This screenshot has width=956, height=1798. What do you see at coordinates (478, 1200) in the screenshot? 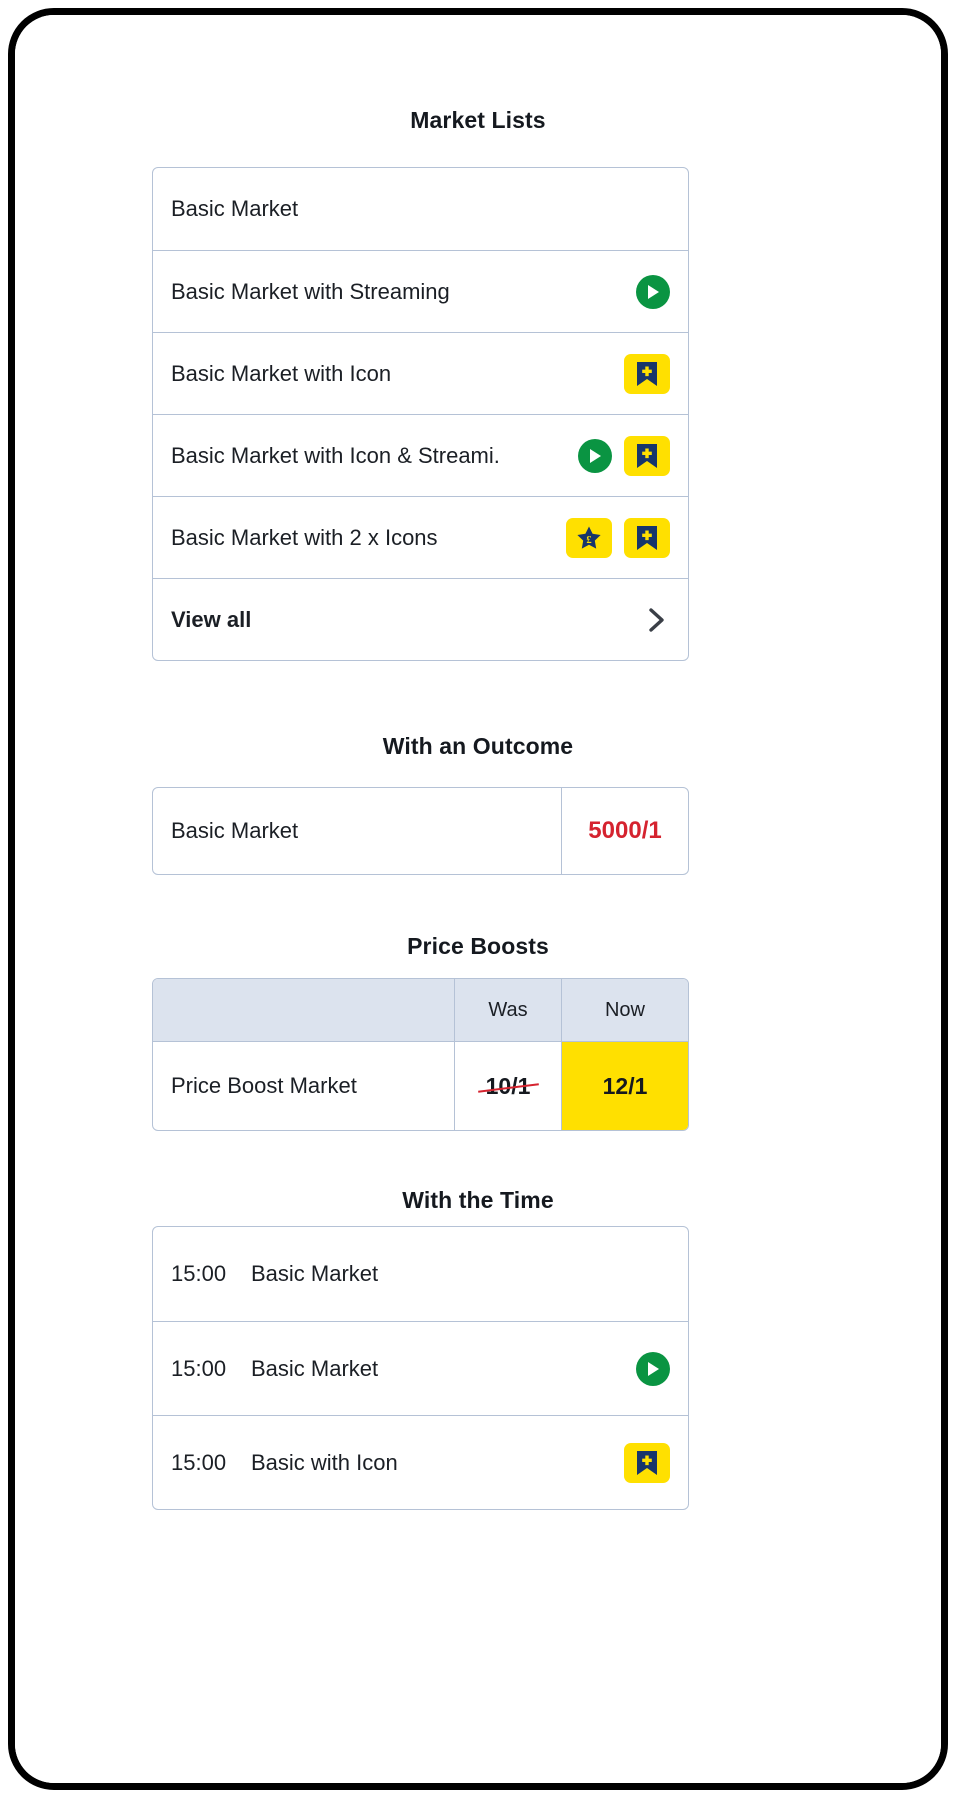
I see `with-the-time-title: With the Time` at bounding box center [478, 1200].